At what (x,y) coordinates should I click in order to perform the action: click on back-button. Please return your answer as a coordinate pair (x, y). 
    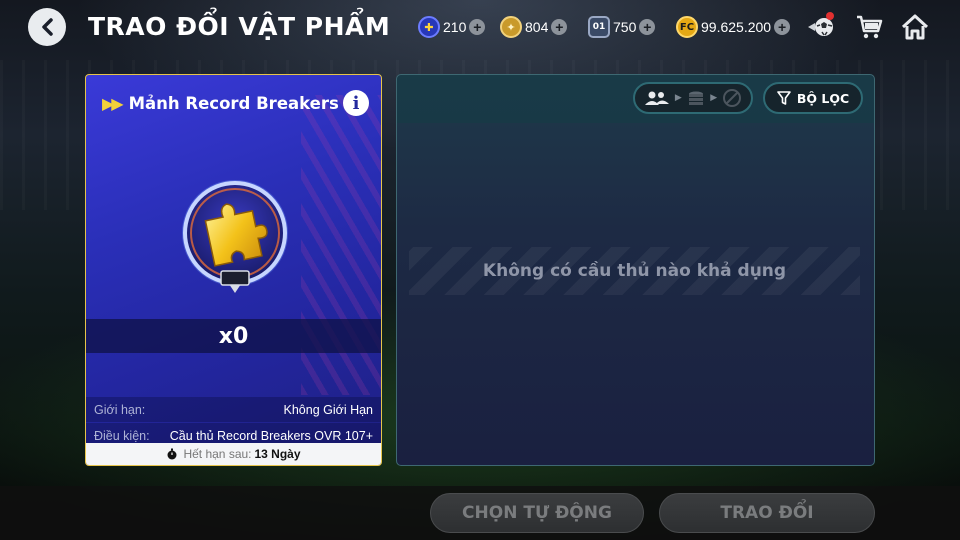
    Looking at the image, I should click on (47, 27).